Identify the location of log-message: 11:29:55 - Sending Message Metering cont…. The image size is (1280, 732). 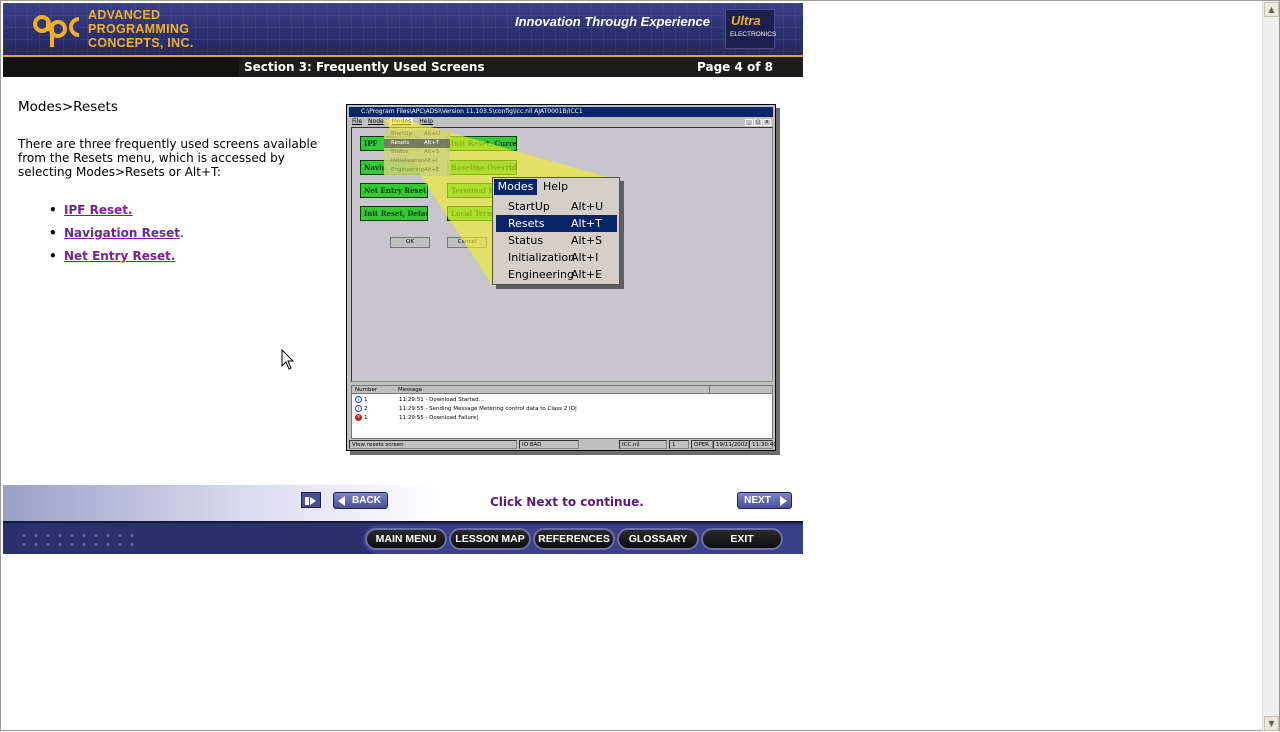
(488, 409).